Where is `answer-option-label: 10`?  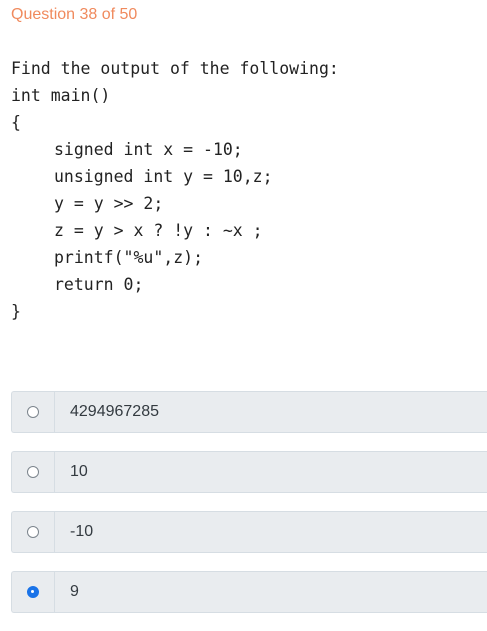
answer-option-label: 10 is located at coordinates (79, 471).